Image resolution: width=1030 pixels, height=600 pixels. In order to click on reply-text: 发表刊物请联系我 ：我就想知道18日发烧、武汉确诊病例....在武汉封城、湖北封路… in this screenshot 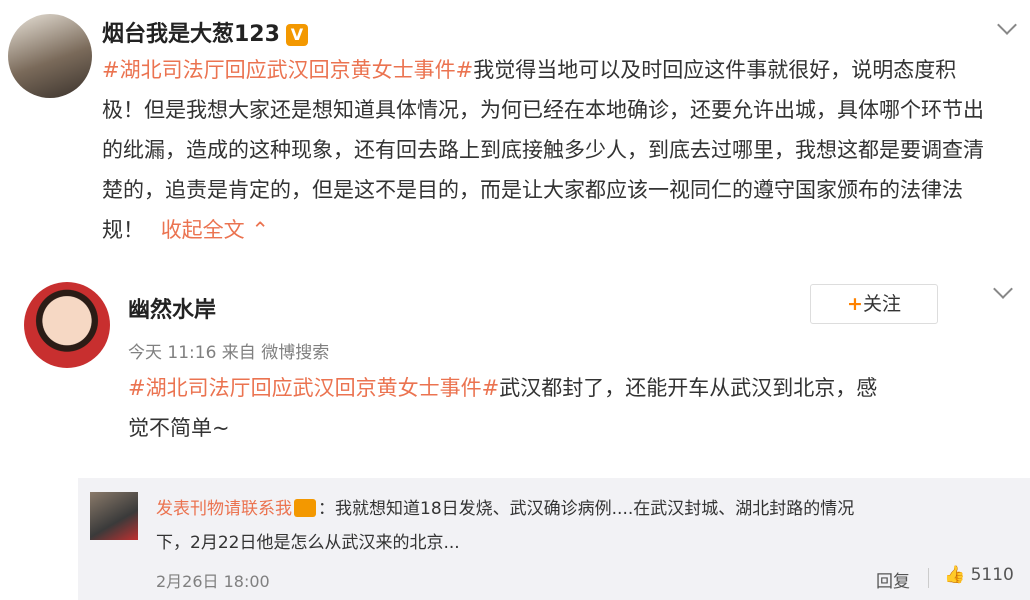, I will do `click(505, 526)`.